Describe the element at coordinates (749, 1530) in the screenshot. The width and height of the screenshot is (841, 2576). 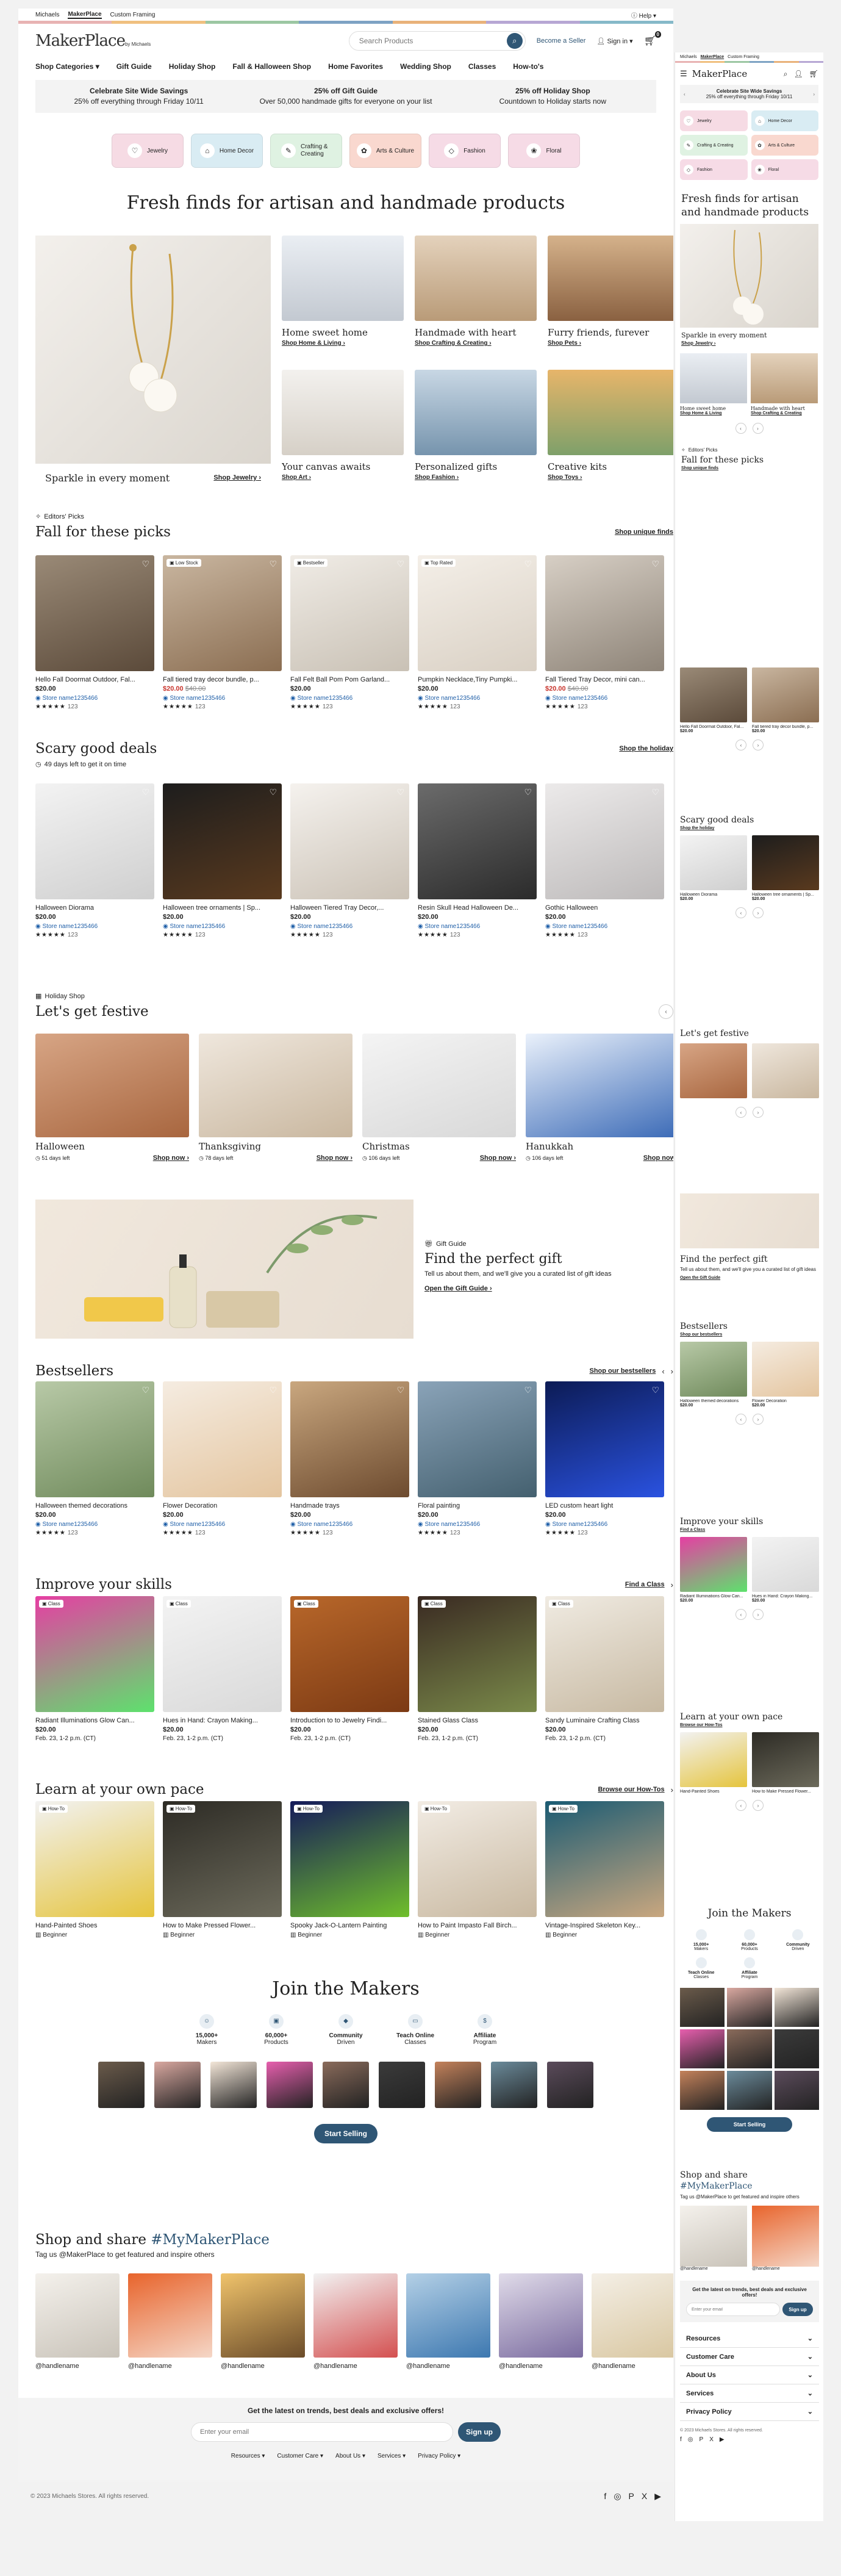
I see `mobile-section-link: Find a Class` at that location.